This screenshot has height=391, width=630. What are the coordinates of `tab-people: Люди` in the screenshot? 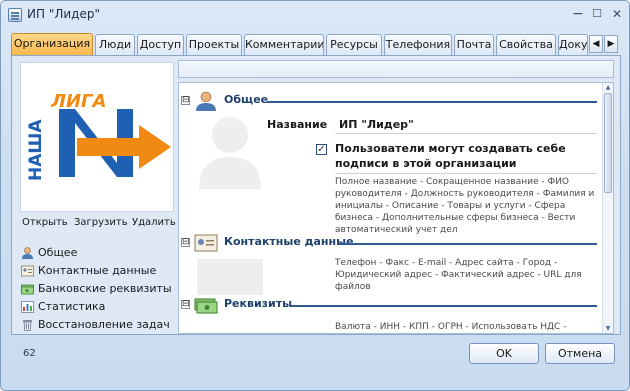 It's located at (115, 44).